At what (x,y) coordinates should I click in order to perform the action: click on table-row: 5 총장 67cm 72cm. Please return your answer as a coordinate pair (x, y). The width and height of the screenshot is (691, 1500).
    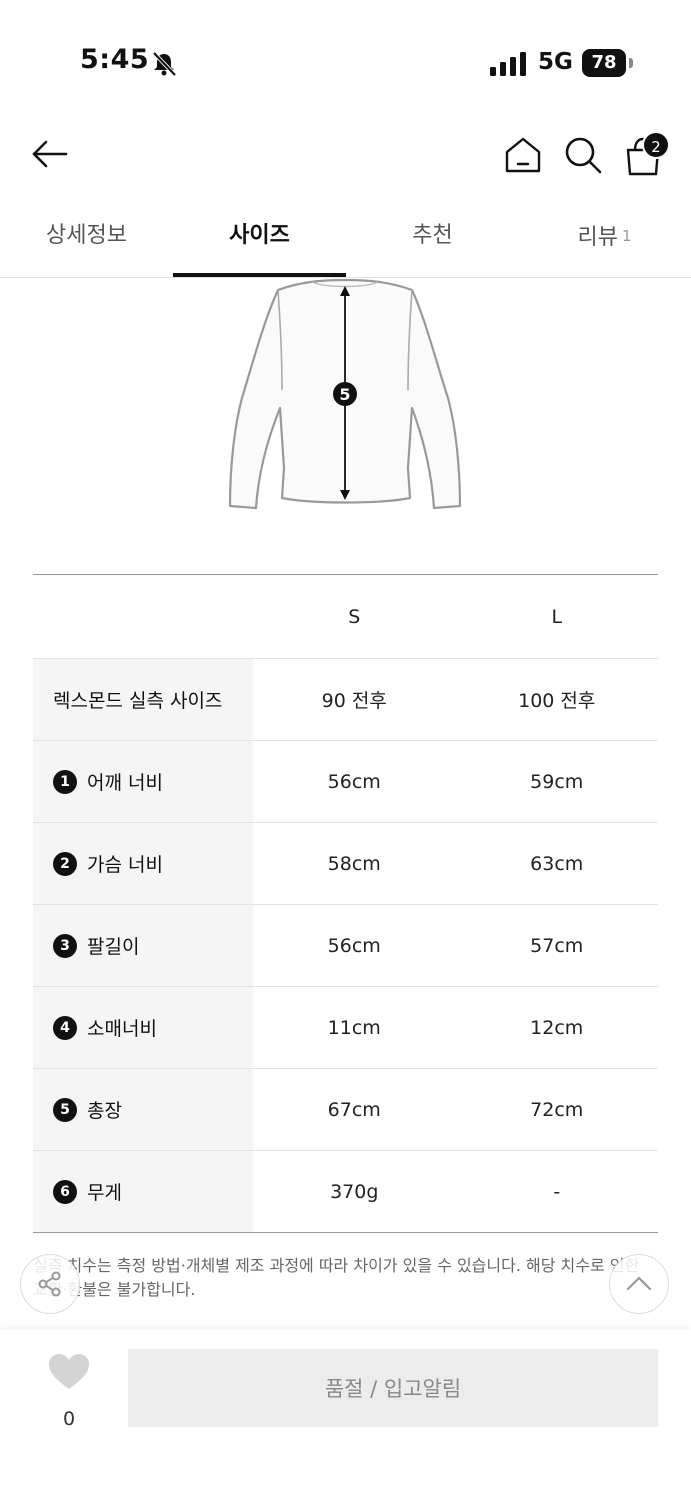
    Looking at the image, I should click on (345, 1110).